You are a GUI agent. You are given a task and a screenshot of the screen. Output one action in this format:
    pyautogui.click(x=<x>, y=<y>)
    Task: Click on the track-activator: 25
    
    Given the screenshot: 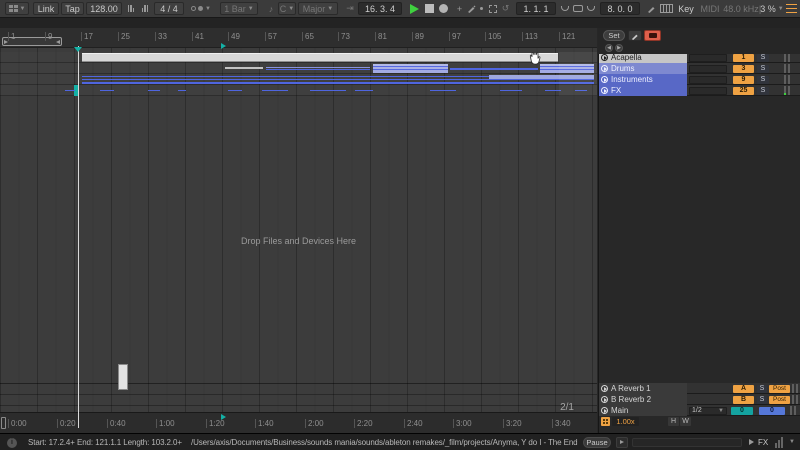 What is the action you would take?
    pyautogui.click(x=743, y=90)
    